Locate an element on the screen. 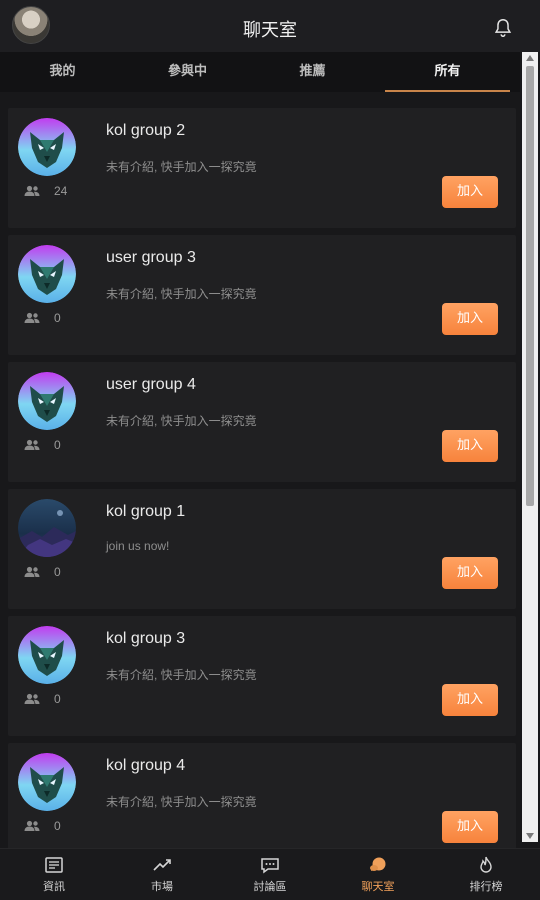 The height and width of the screenshot is (900, 540). member-count-value: 24 is located at coordinates (61, 191).